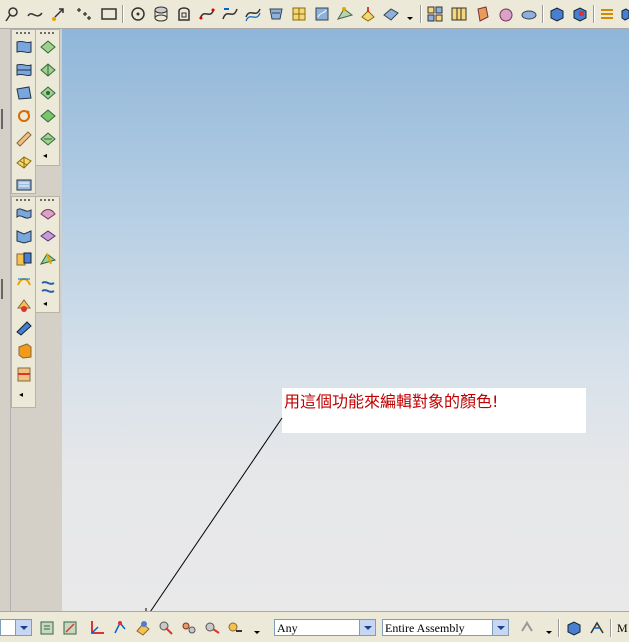 This screenshot has height=642, width=629. Describe the element at coordinates (287, 628) in the screenshot. I see `selection-filter-value: Any` at that location.